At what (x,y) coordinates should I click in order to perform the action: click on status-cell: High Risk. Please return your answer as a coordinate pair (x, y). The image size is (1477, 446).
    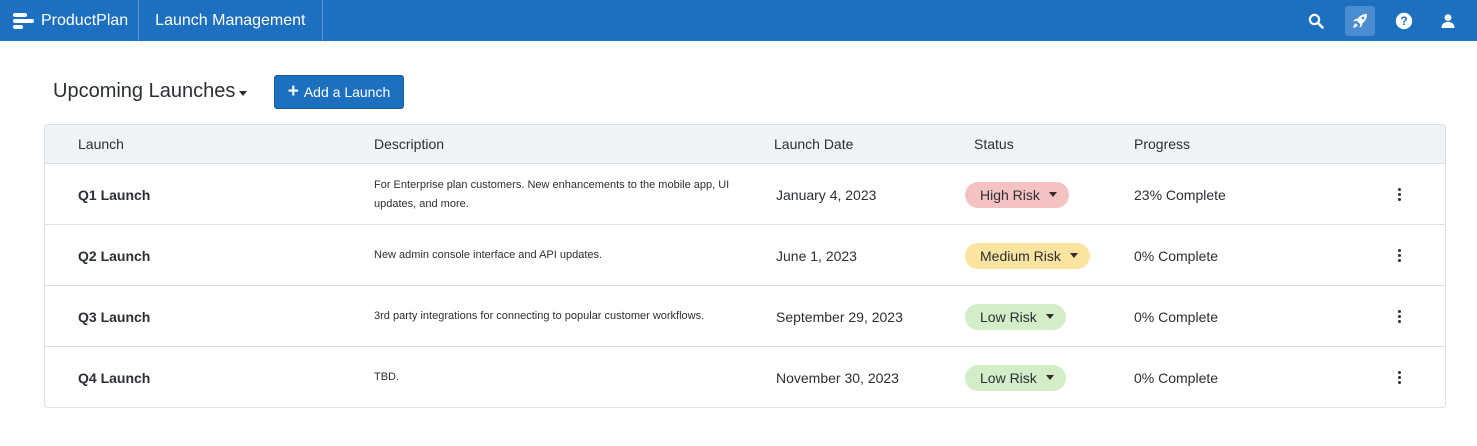
    Looking at the image, I should click on (1017, 194).